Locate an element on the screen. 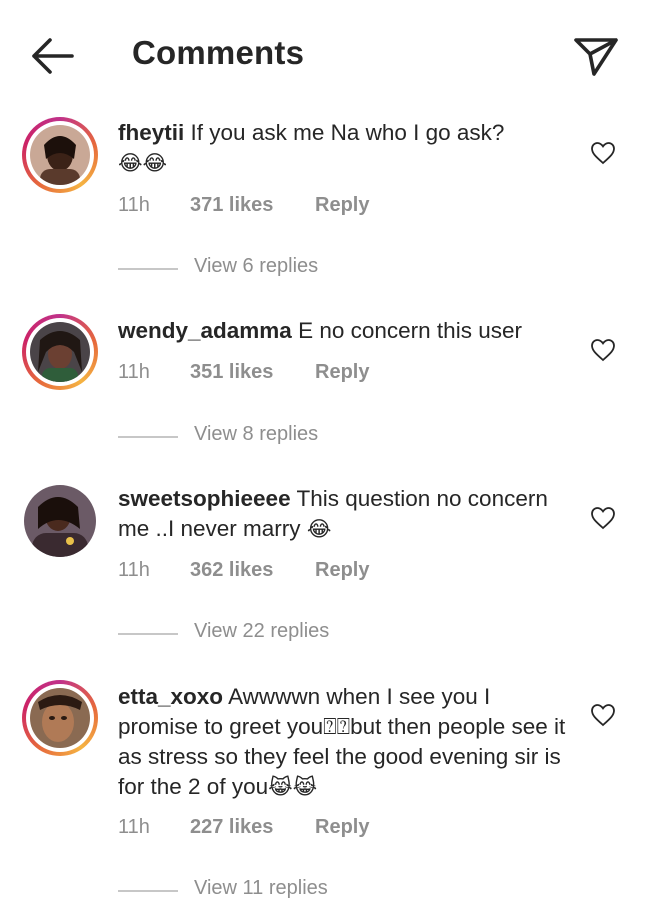  view-replies-label: View 11 replies is located at coordinates (261, 888).